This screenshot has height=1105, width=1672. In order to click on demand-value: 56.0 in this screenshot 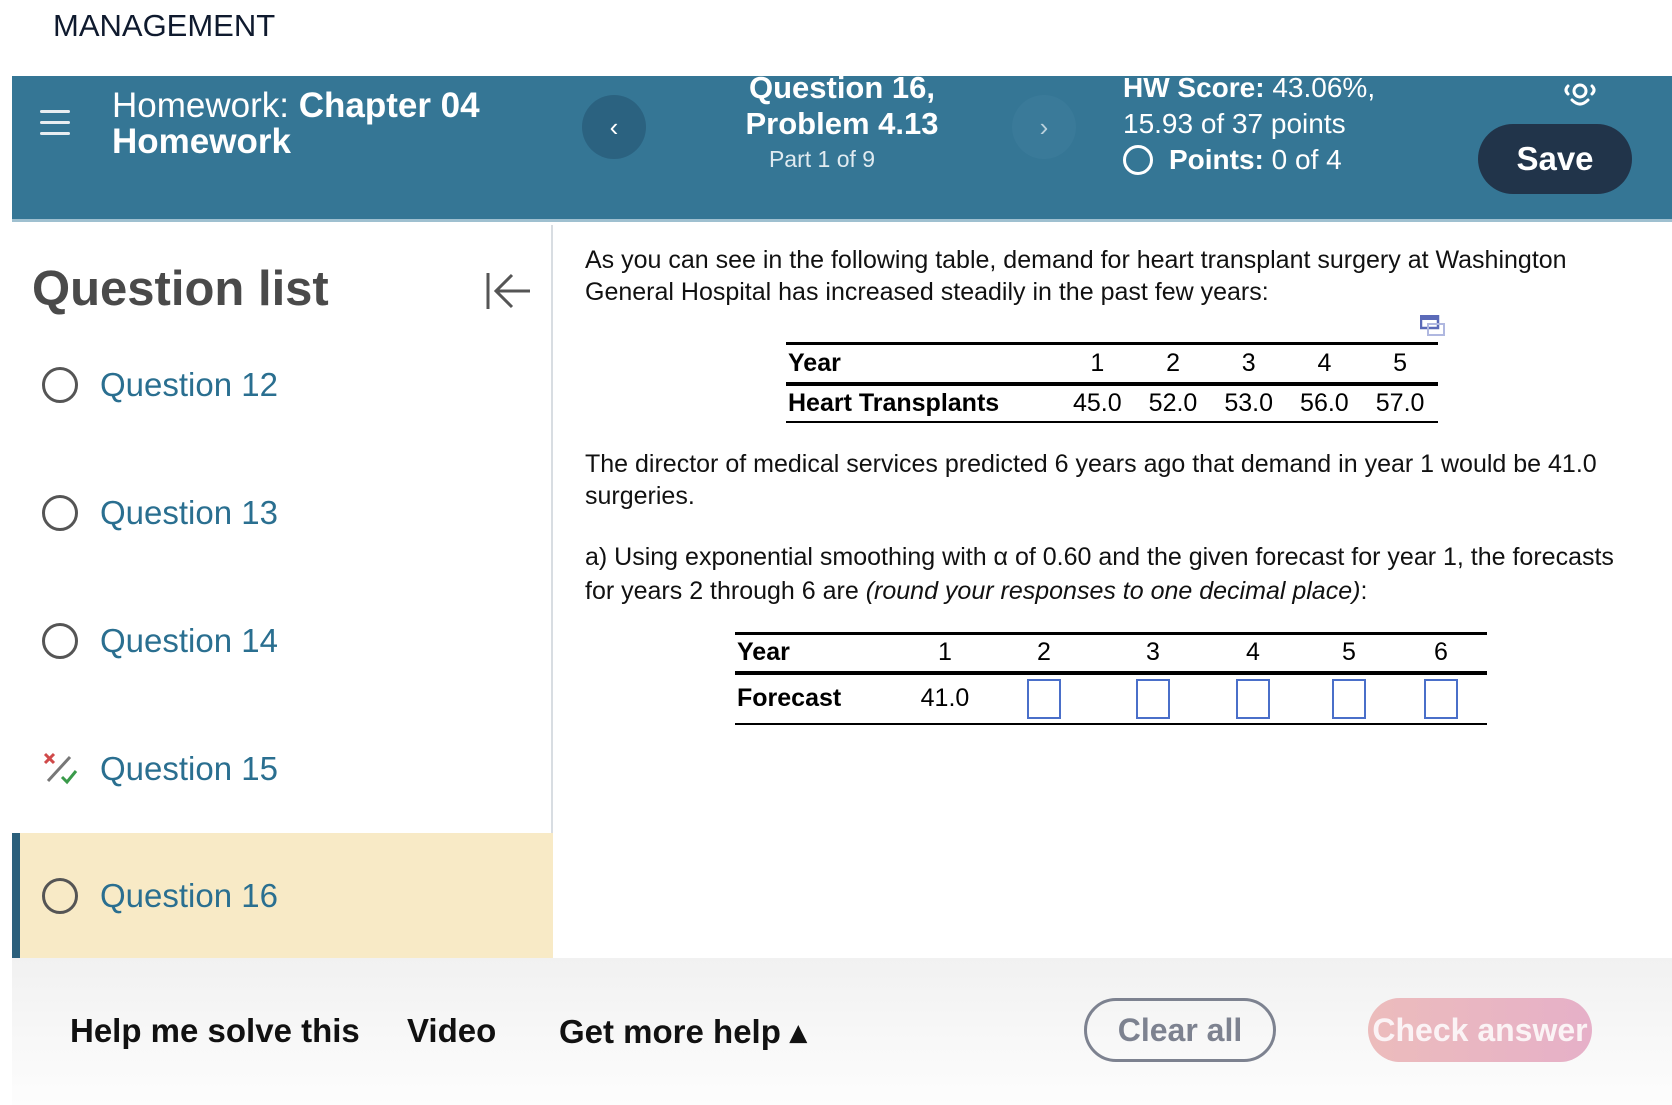, I will do `click(1324, 402)`.